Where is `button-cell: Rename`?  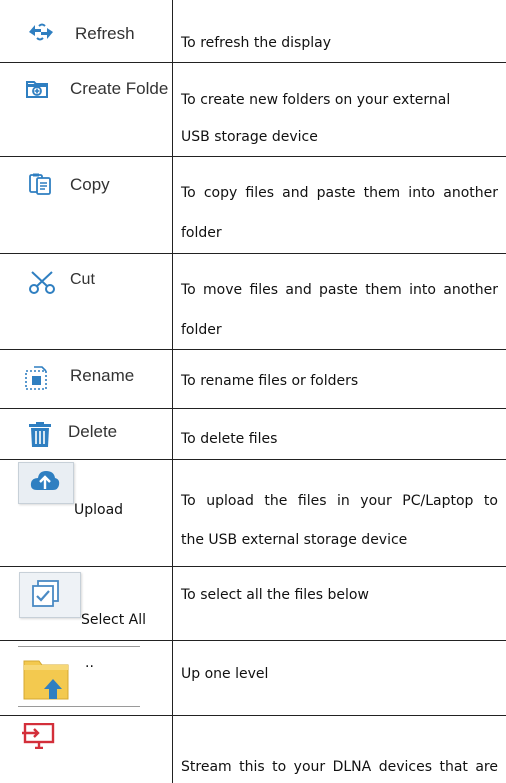 button-cell: Rename is located at coordinates (86, 379).